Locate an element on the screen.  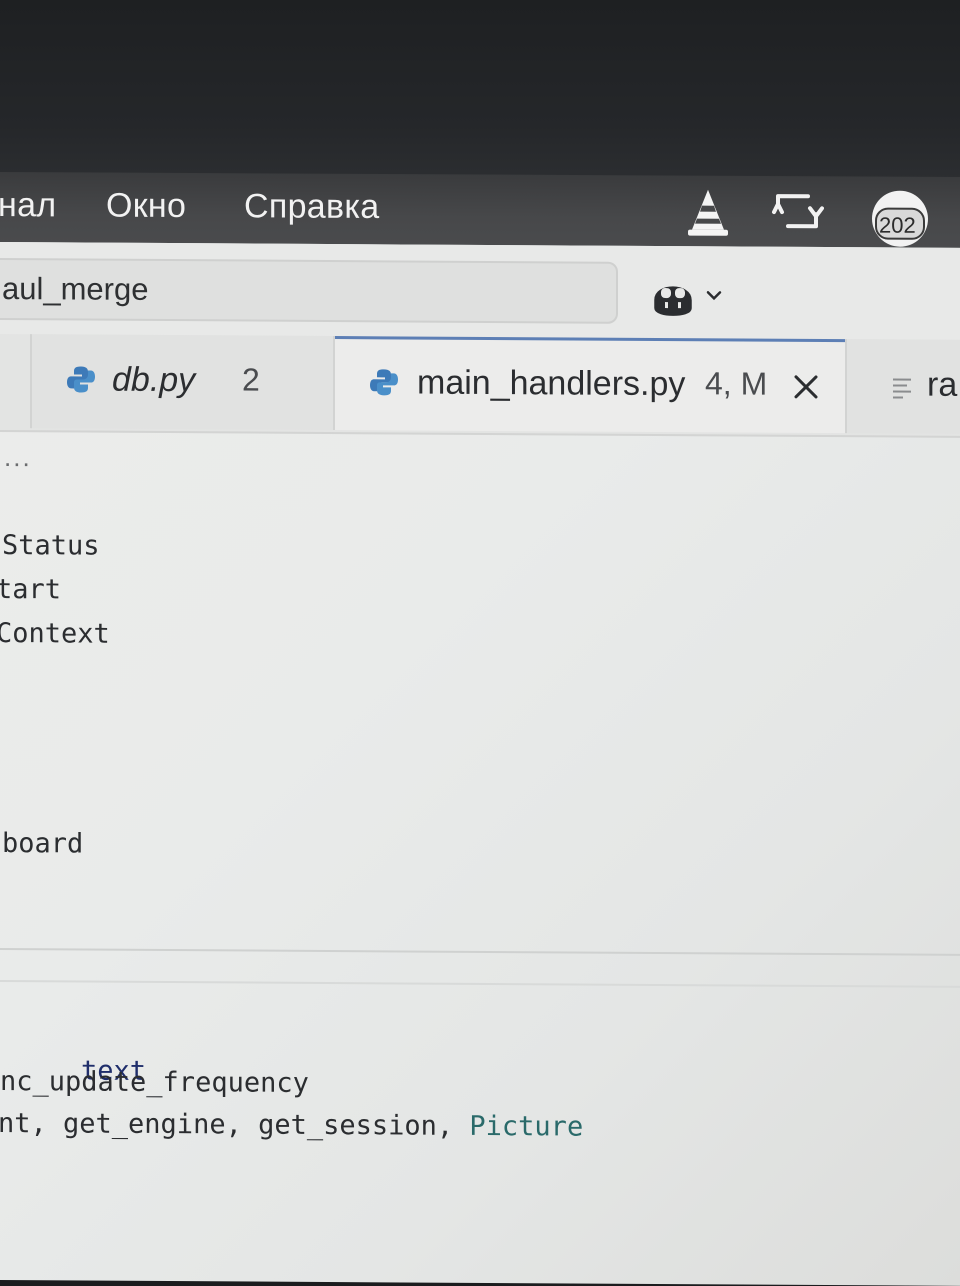
menu-item-window: Окно is located at coordinates (146, 206).